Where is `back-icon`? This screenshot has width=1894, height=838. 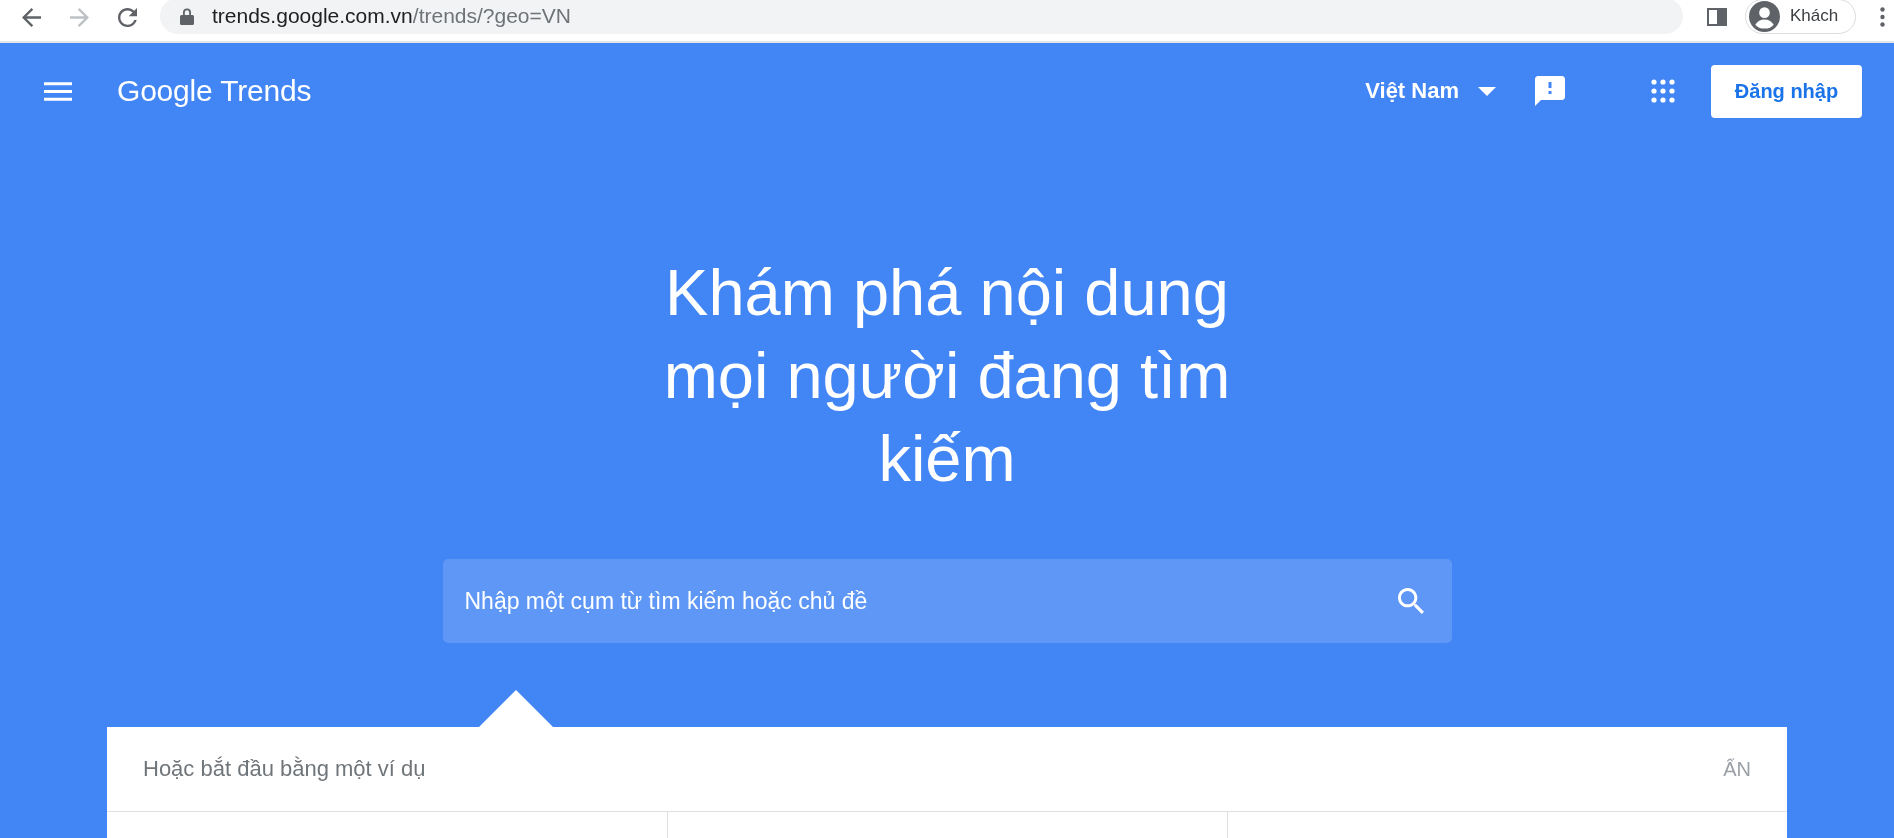
back-icon is located at coordinates (31, 17).